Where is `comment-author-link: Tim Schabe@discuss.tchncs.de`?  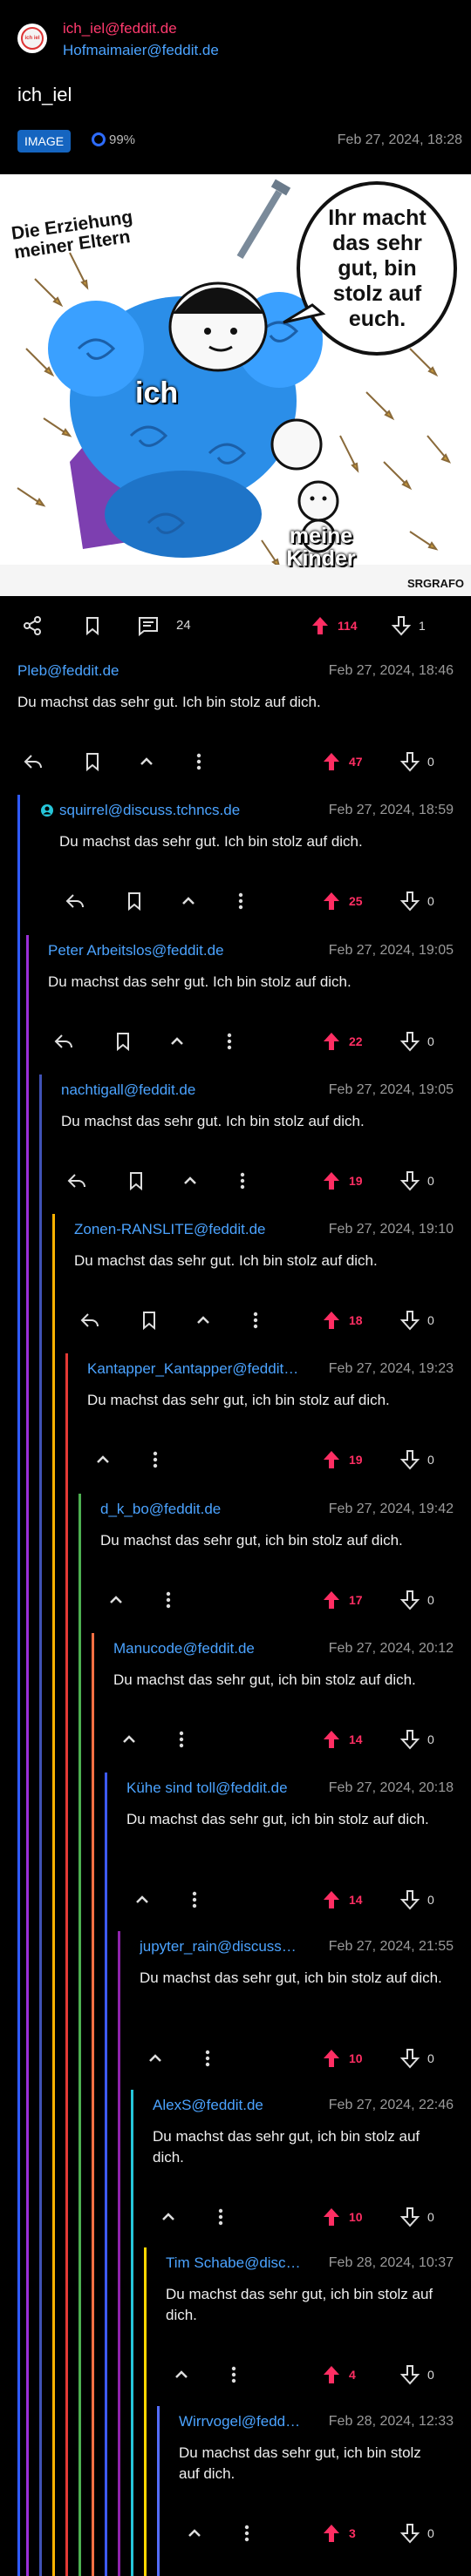
comment-author-link: Tim Schabe@discuss.tchncs.de is located at coordinates (233, 2263).